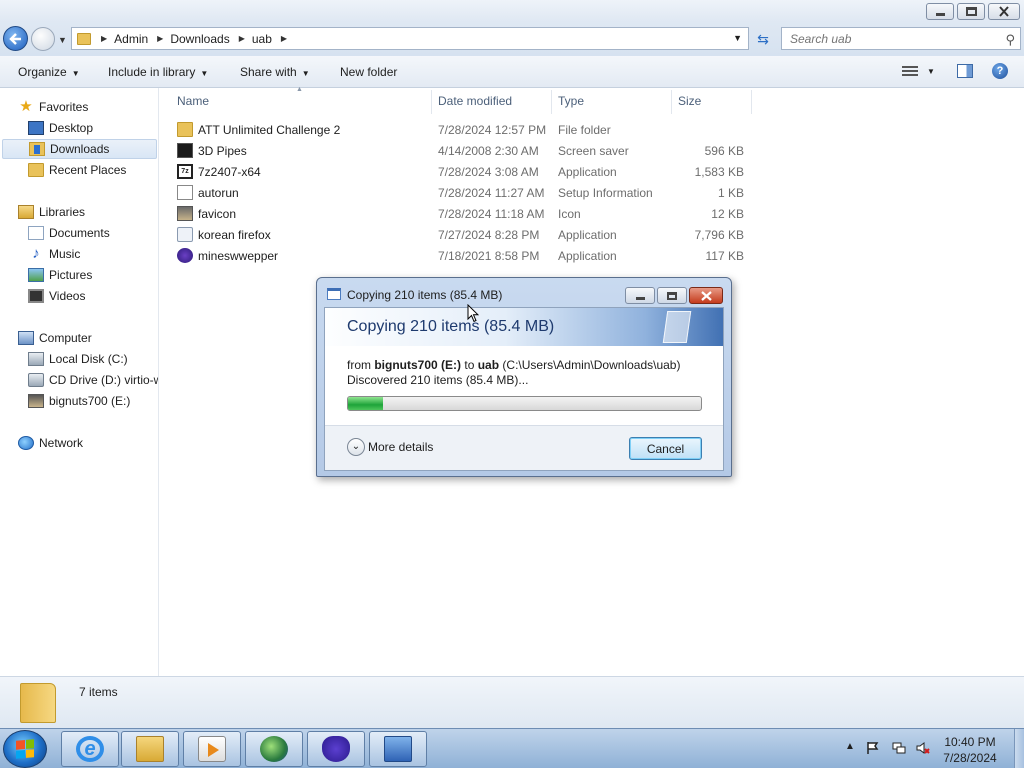  I want to click on column-header-date-modified: Date modified, so click(475, 102).